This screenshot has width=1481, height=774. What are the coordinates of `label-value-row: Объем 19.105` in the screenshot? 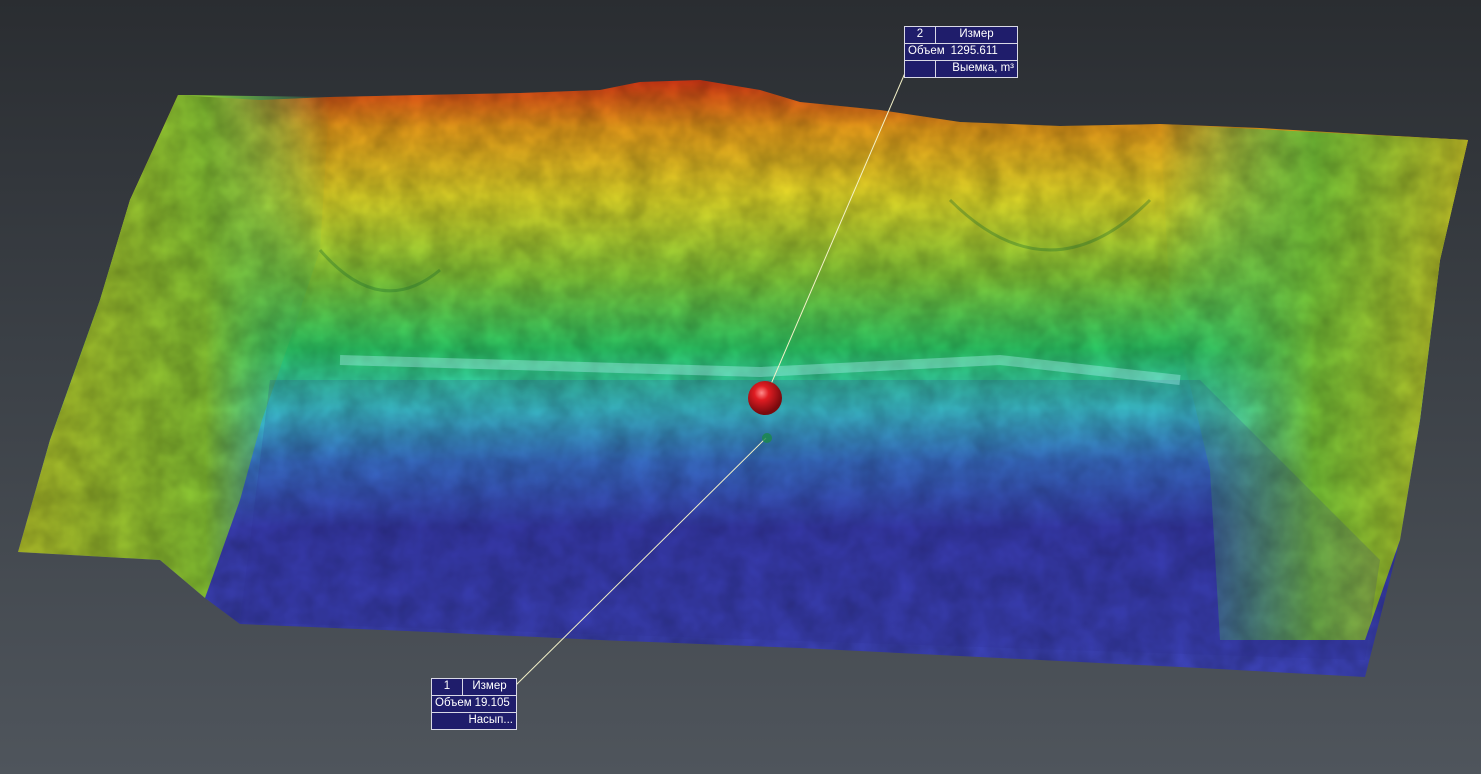 It's located at (474, 704).